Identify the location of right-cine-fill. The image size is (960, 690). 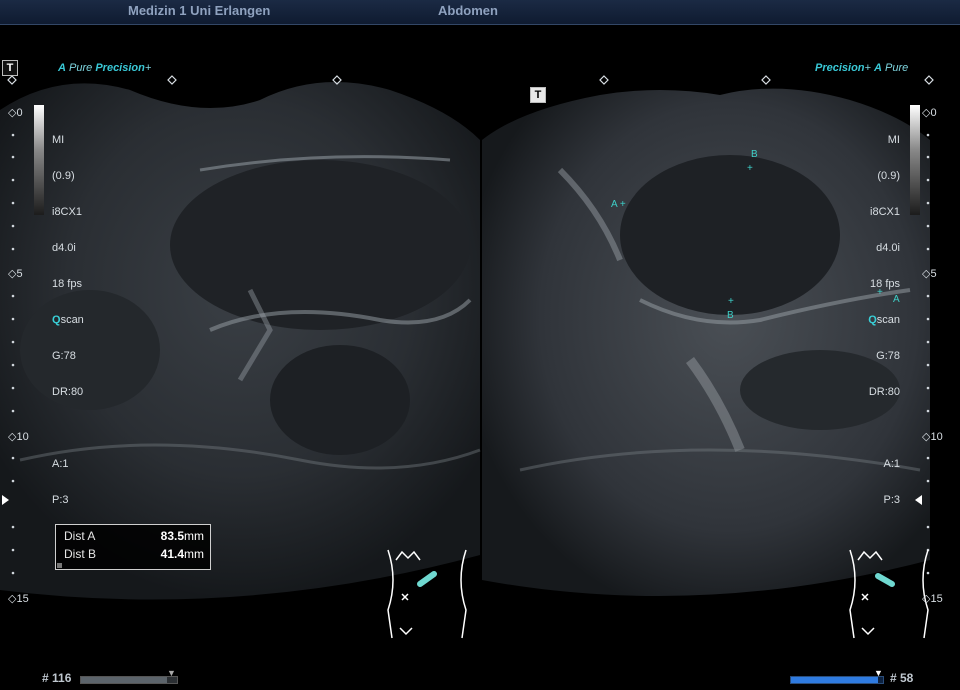
(835, 680).